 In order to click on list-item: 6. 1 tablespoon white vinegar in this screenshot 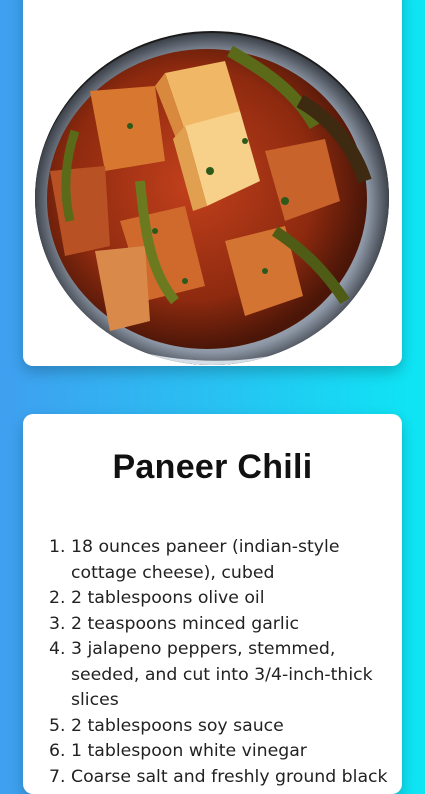, I will do `click(178, 751)`.